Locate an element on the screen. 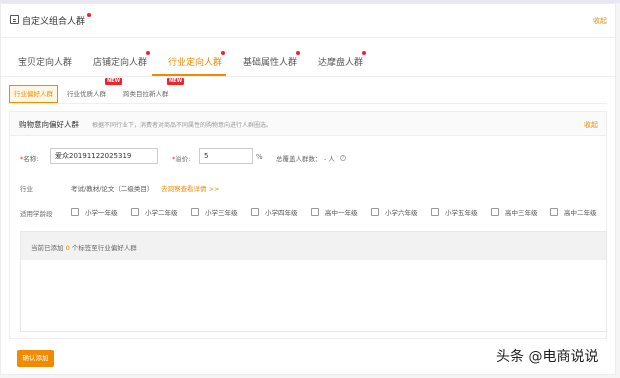 This screenshot has height=378, width=620. audience-tabs: 宝贝定向人群 店铺定向人群 行业定向人群 基础属性人群 达摩盘人群 is located at coordinates (308, 58).